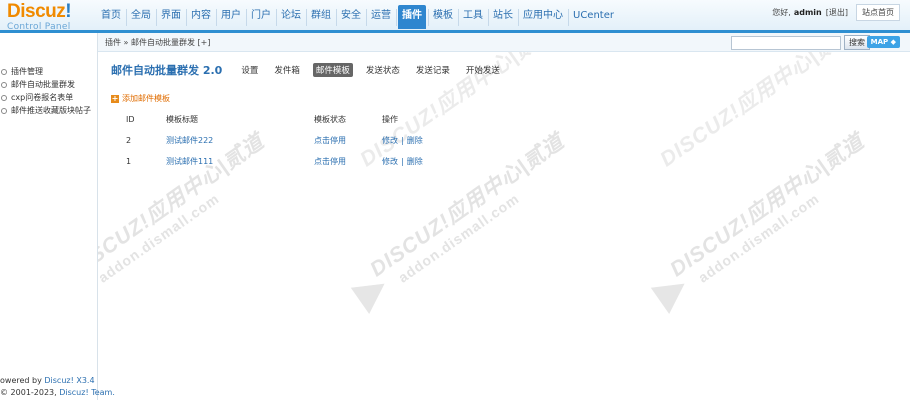 Image resolution: width=910 pixels, height=400 pixels. I want to click on table-header-row: ID 模板标题 模板状态 操作, so click(306, 119).